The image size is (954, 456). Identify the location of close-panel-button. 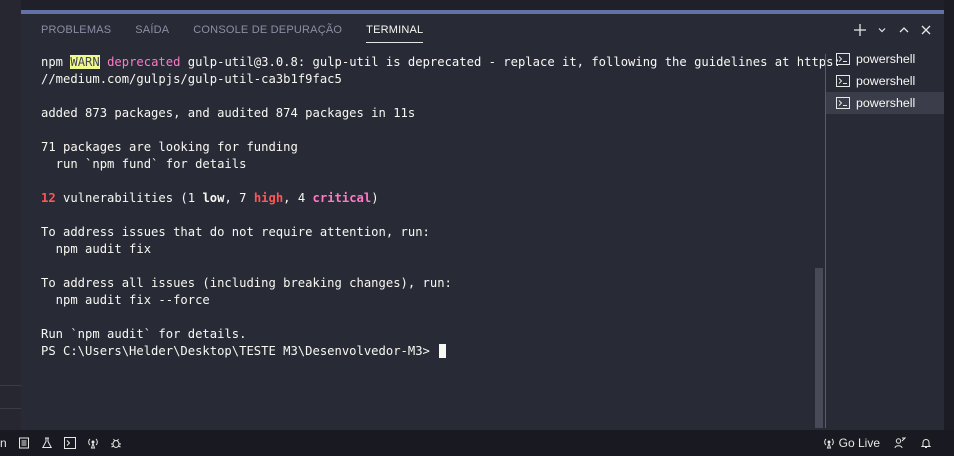
(926, 30).